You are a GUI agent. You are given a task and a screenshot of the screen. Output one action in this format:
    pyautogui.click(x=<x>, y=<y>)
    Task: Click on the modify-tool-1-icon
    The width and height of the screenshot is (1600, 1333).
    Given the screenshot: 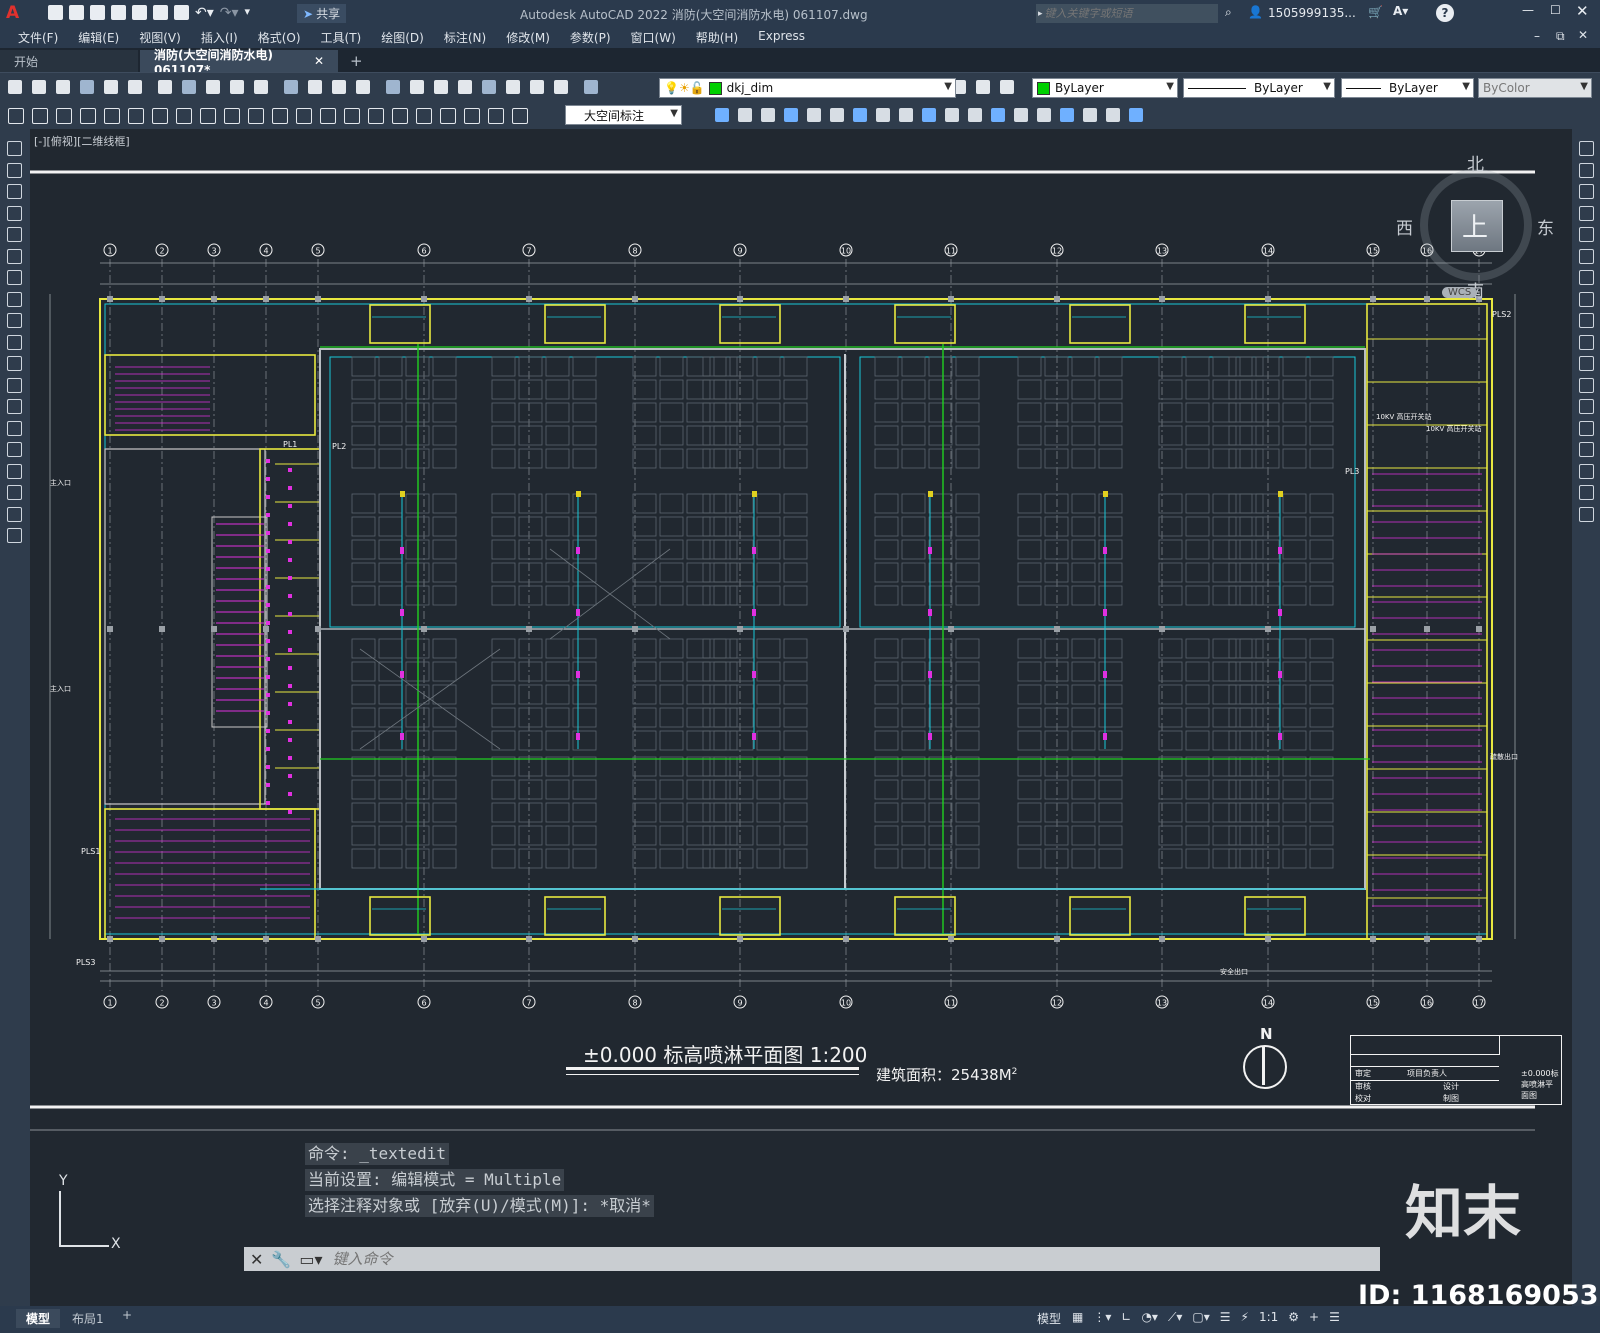 What is the action you would take?
    pyautogui.click(x=745, y=115)
    